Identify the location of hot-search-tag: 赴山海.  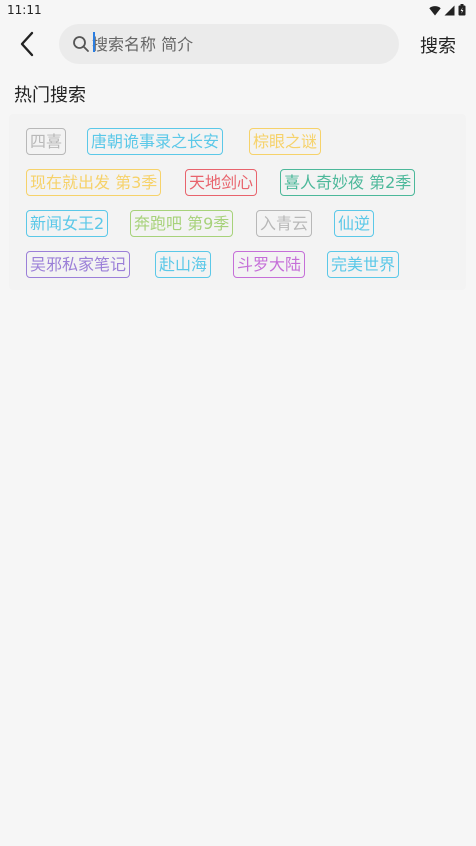
(183, 264).